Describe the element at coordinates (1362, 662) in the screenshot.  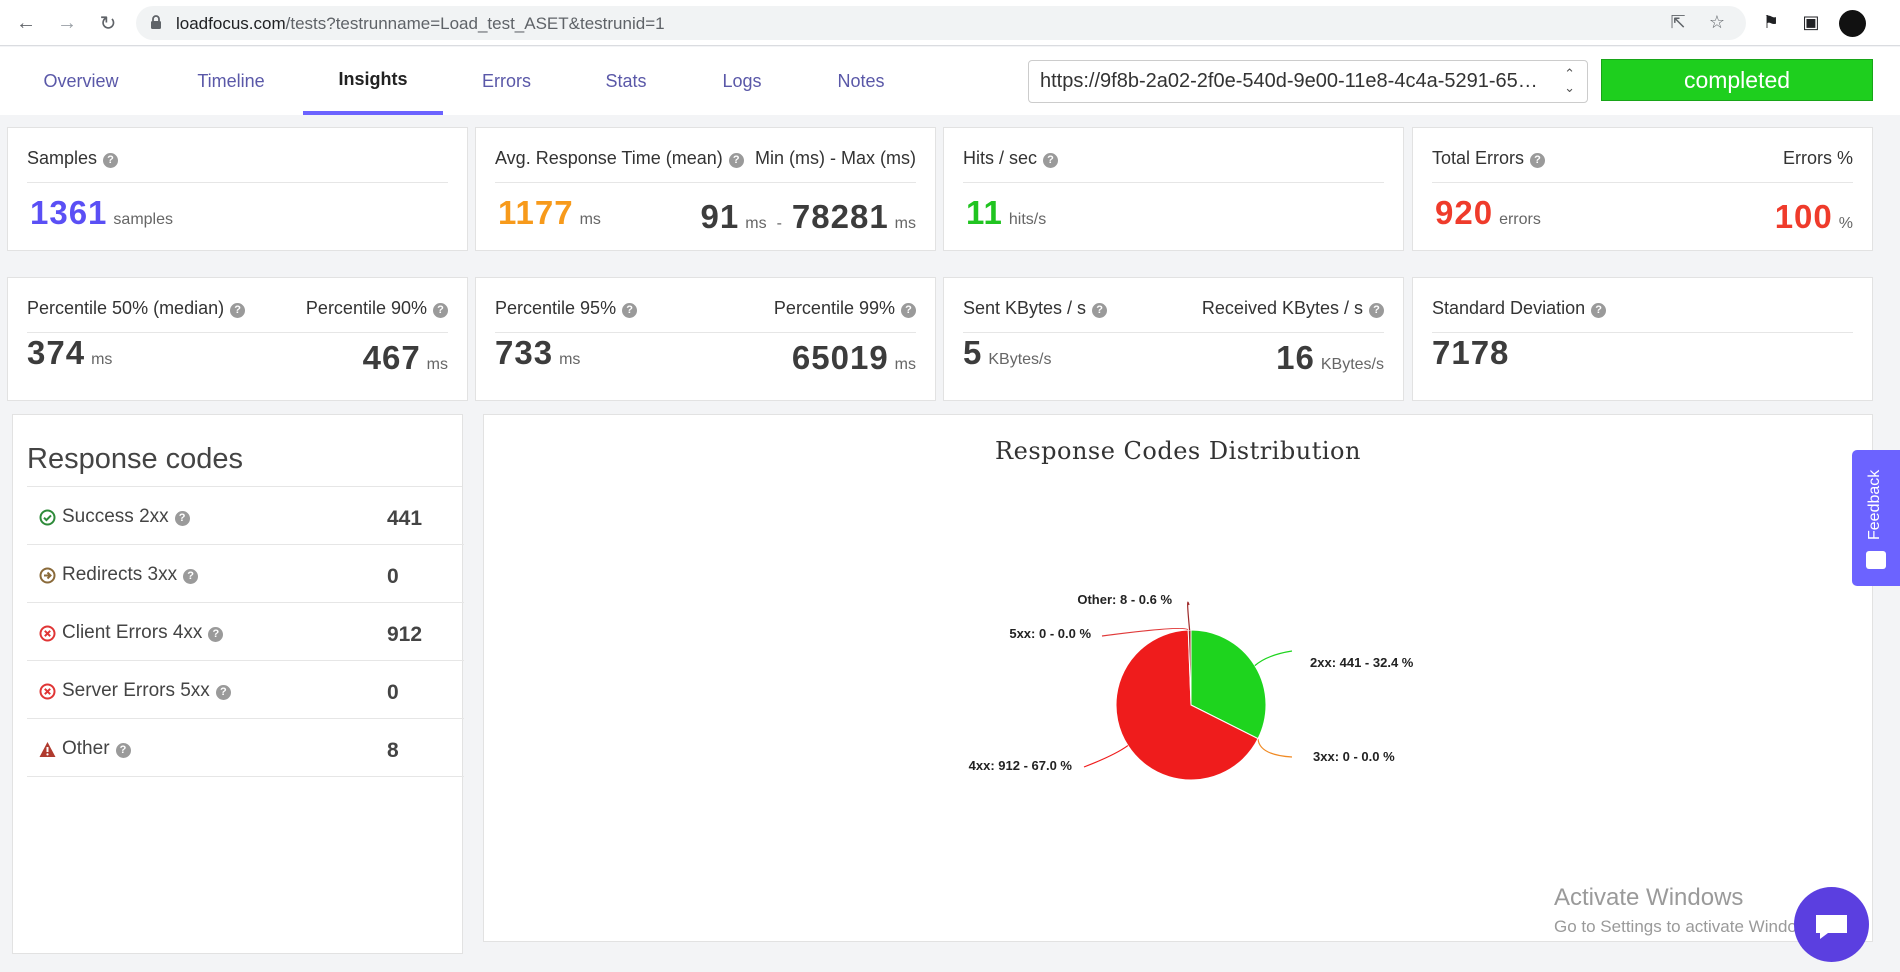
I see `pie-label-2xx: 2xx: 441 - 32.4 %` at that location.